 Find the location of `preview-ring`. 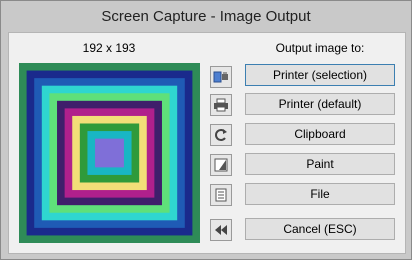

preview-ring is located at coordinates (109, 153).